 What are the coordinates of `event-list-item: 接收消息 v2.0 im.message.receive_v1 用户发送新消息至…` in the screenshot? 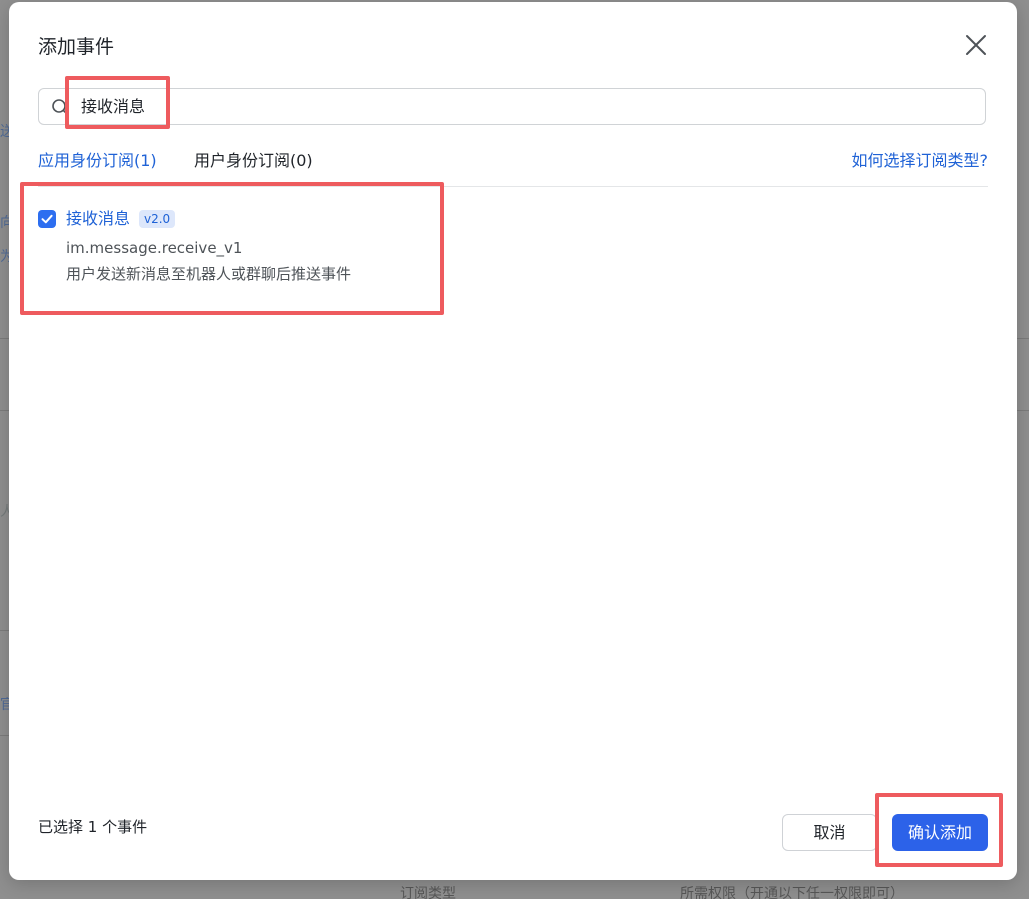 It's located at (248, 248).